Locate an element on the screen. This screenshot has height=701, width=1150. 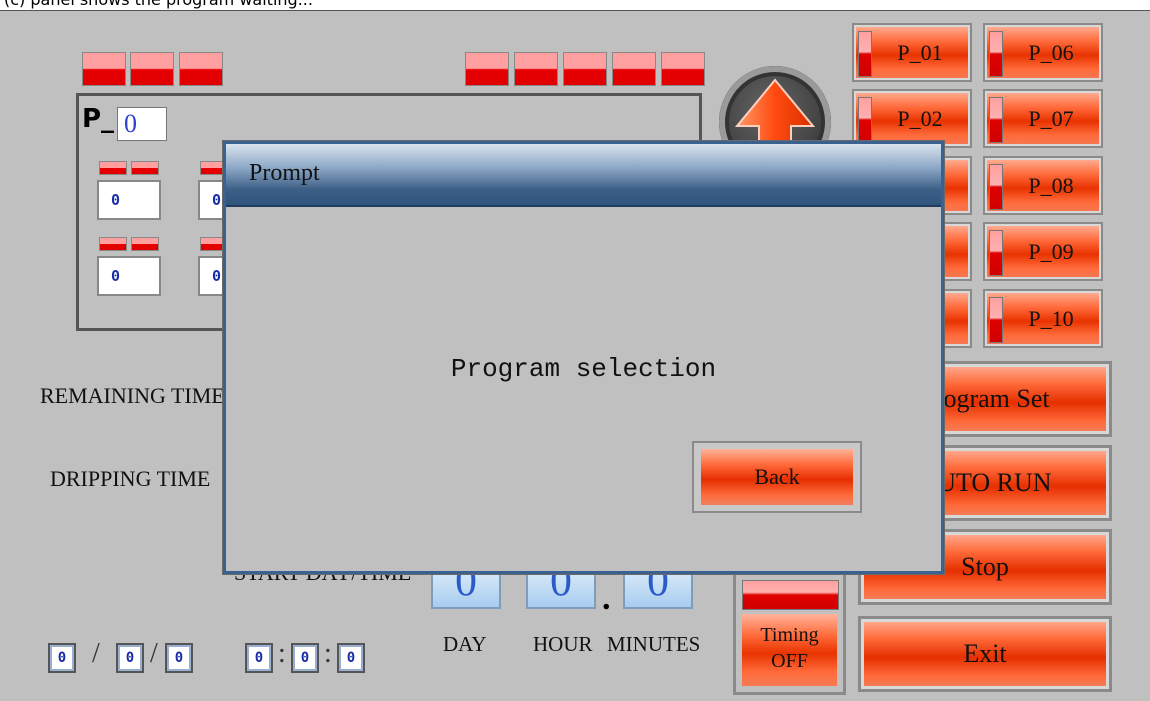
button-label: P_06 is located at coordinates (1051, 52).